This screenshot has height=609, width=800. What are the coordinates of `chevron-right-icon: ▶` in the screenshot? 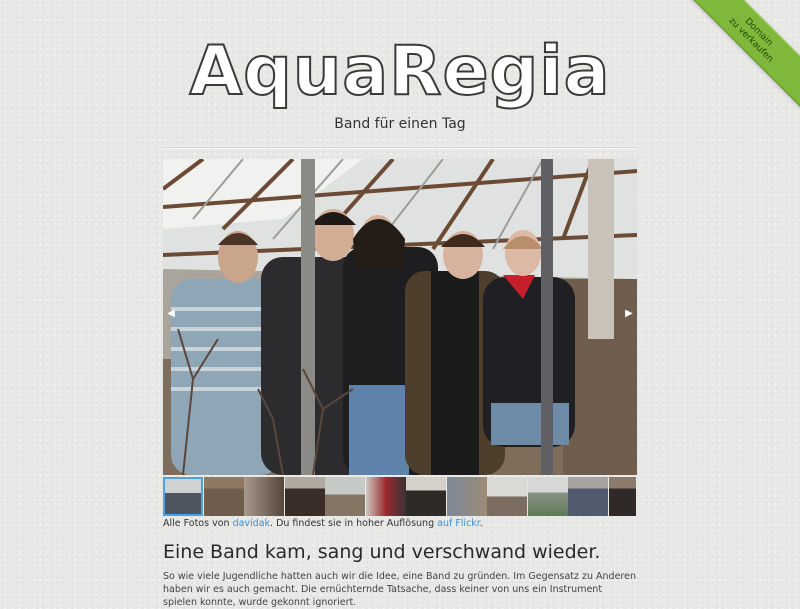 It's located at (629, 313).